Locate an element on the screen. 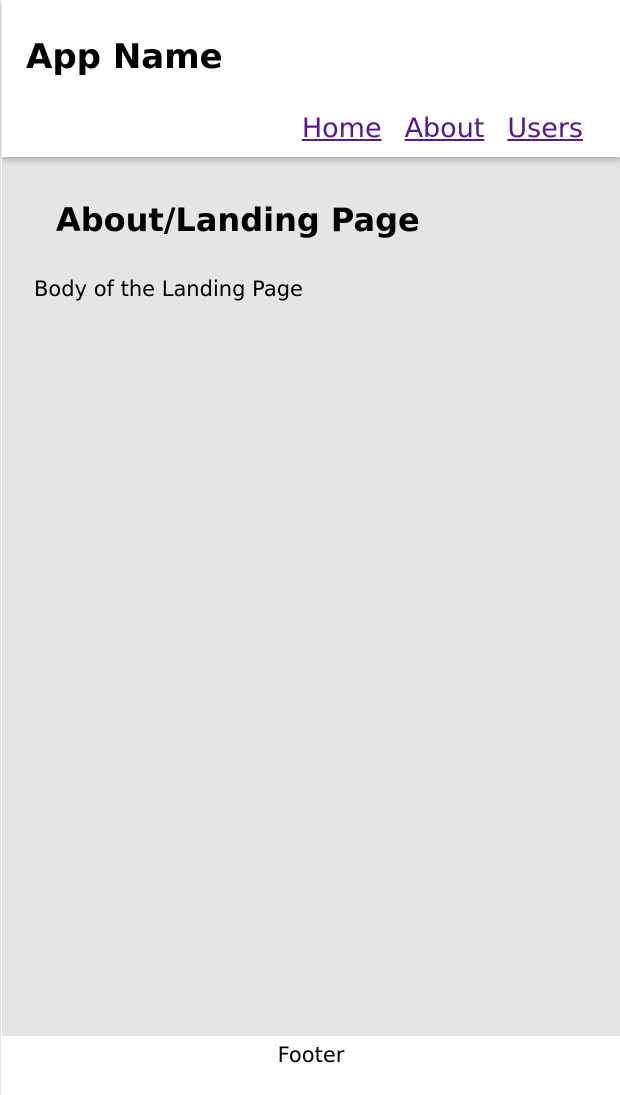 The width and height of the screenshot is (620, 1095). app-footer: Footer is located at coordinates (311, 1065).